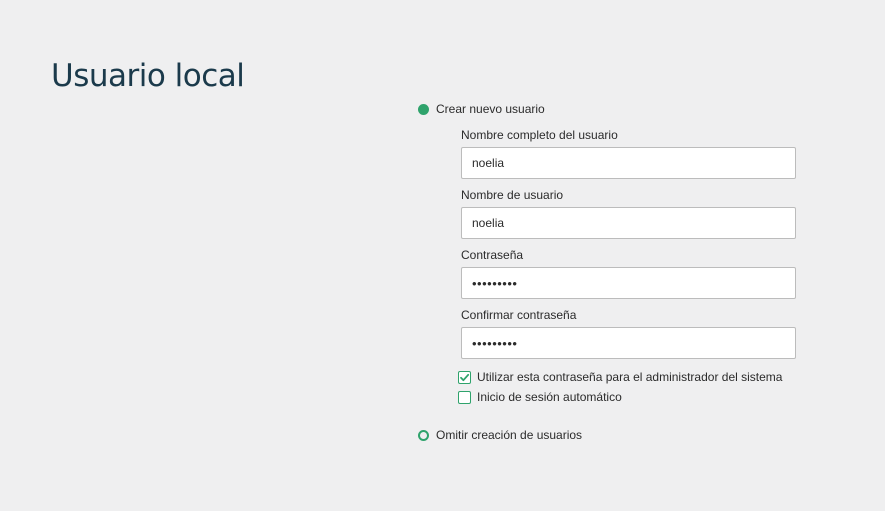 The image size is (885, 511). Describe the element at coordinates (509, 435) in the screenshot. I see `skip-user-label: Omitir creación de usuarios` at that location.